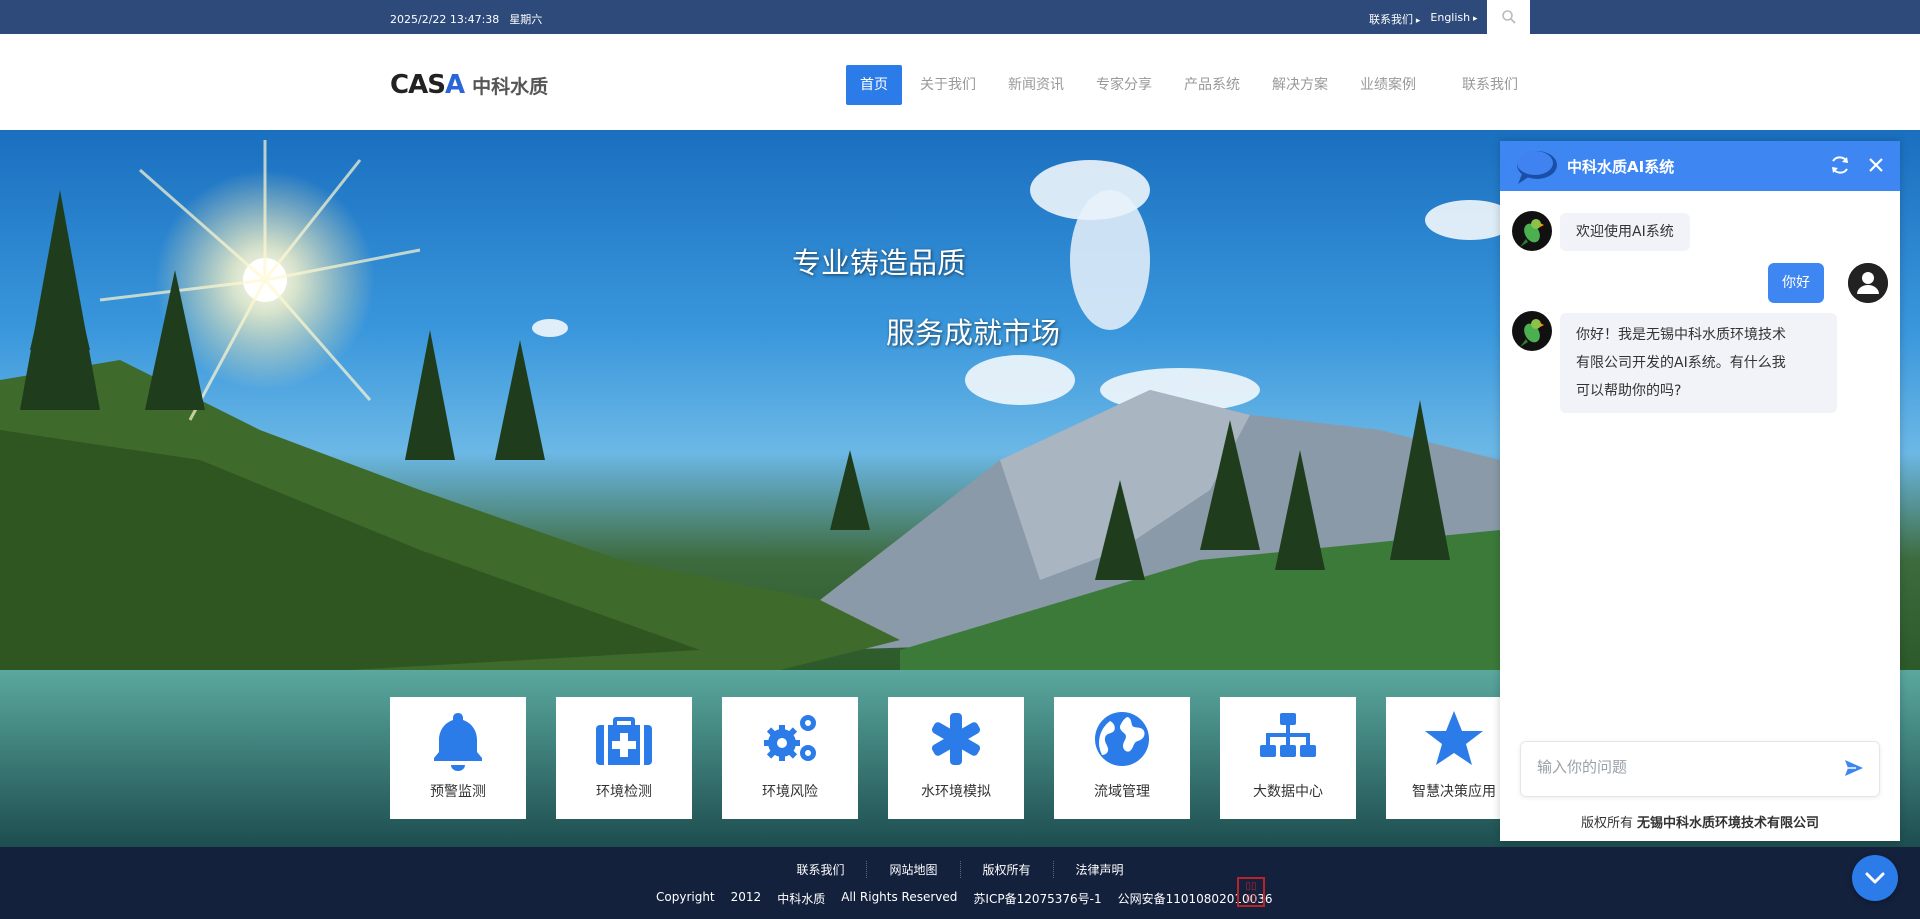  Describe the element at coordinates (790, 792) in the screenshot. I see `card-label: 环境风险` at that location.